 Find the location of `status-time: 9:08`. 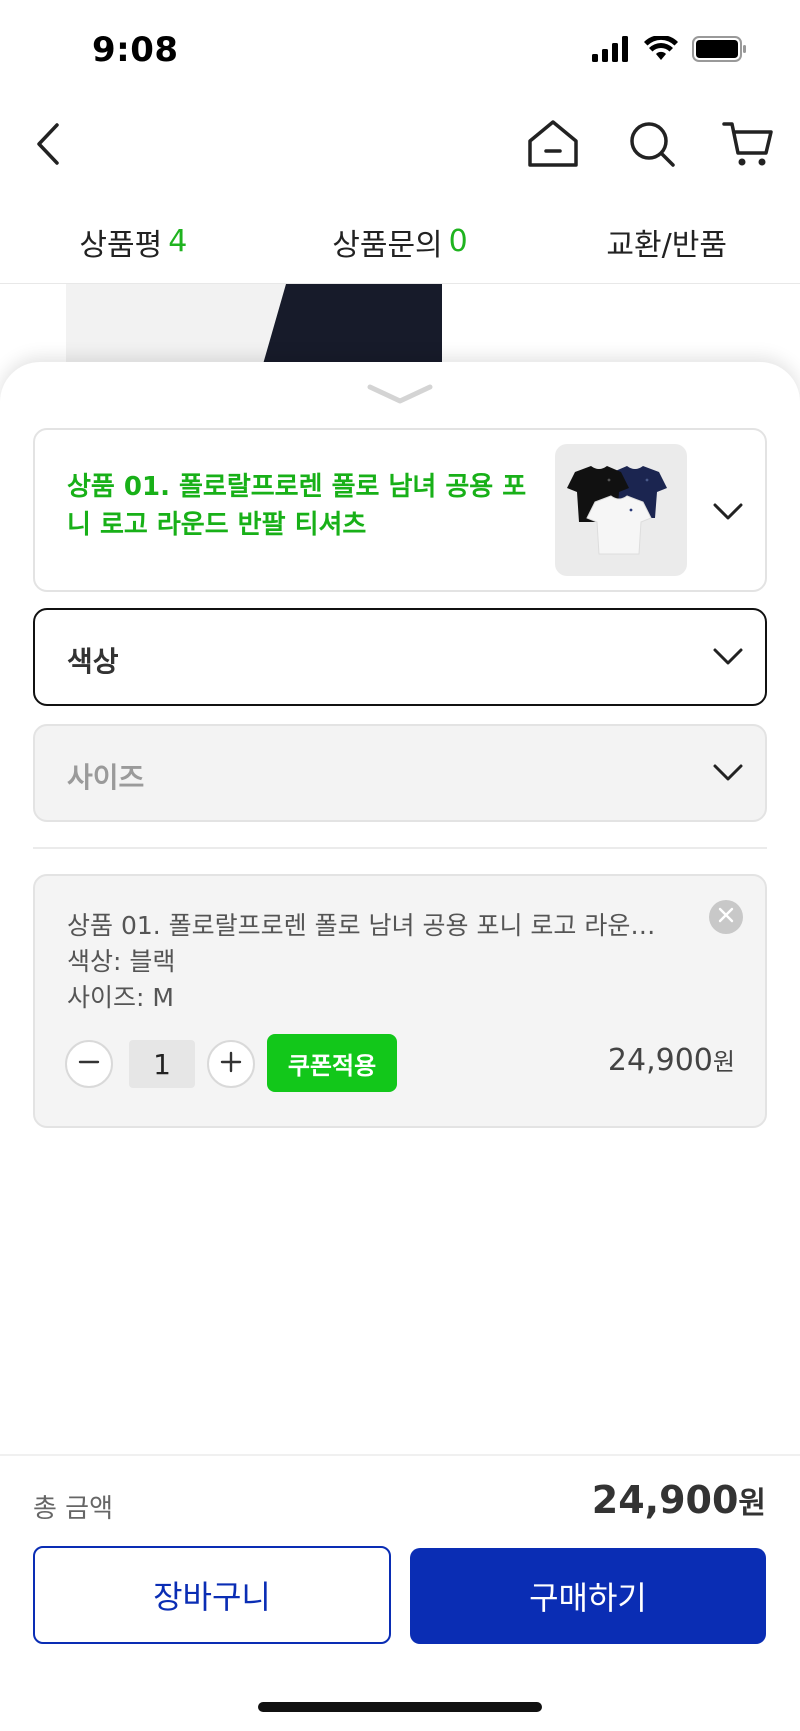

status-time: 9:08 is located at coordinates (135, 50).